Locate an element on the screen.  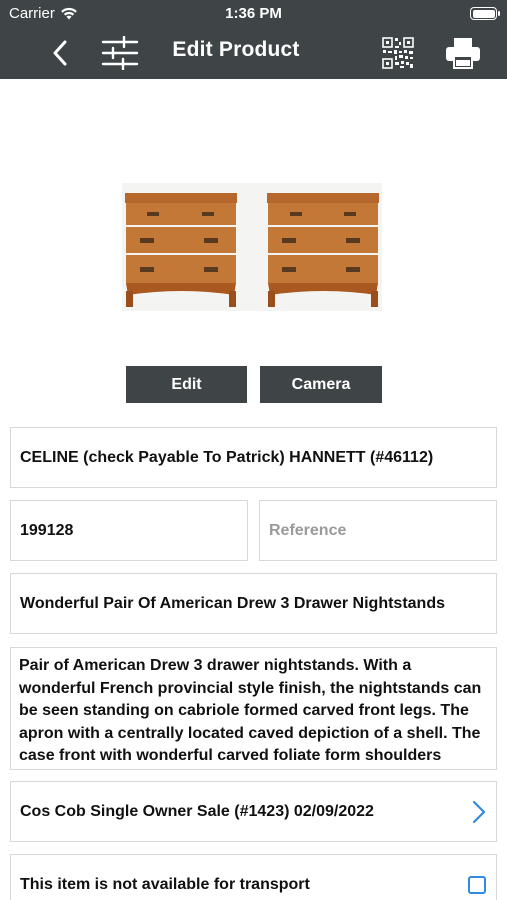
print-button is located at coordinates (463, 53).